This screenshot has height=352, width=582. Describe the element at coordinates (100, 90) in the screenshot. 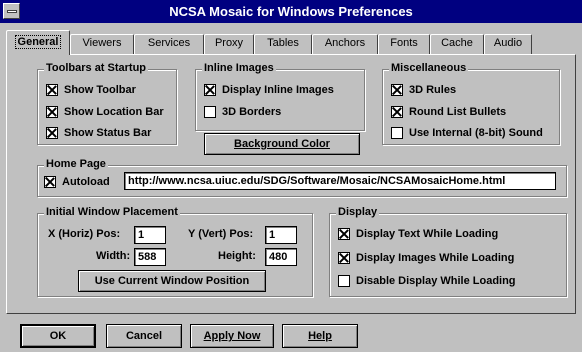

I see `checkbox-label: Show Toolbar` at that location.